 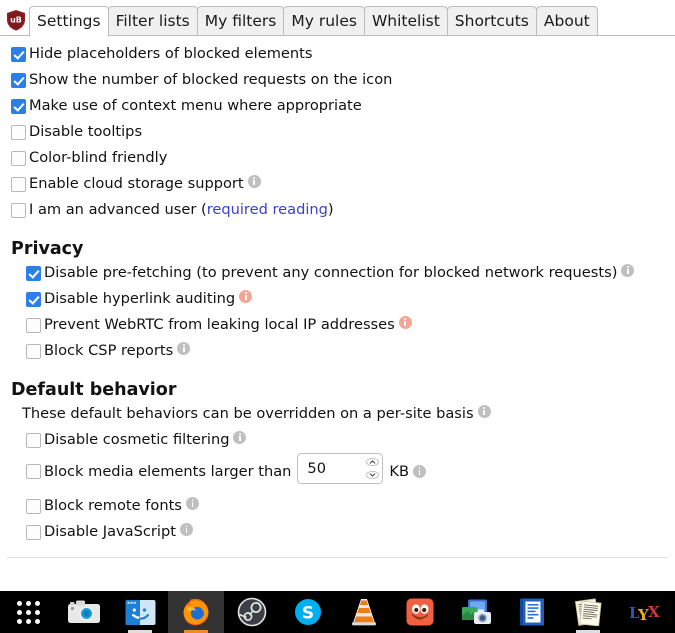 What do you see at coordinates (33, 440) in the screenshot?
I see `checkbox-disable-cosmetic-filtering` at bounding box center [33, 440].